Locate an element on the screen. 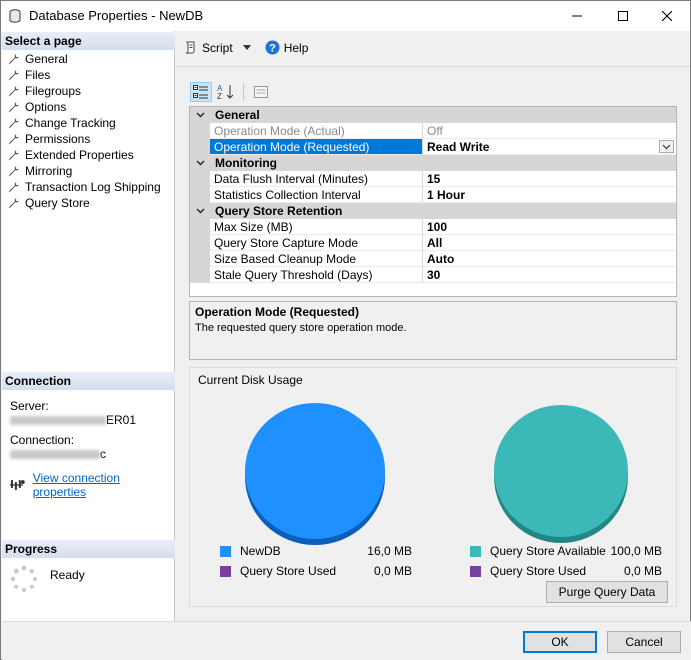  property-name: Data Flush Interval (Minutes) is located at coordinates (316, 179).